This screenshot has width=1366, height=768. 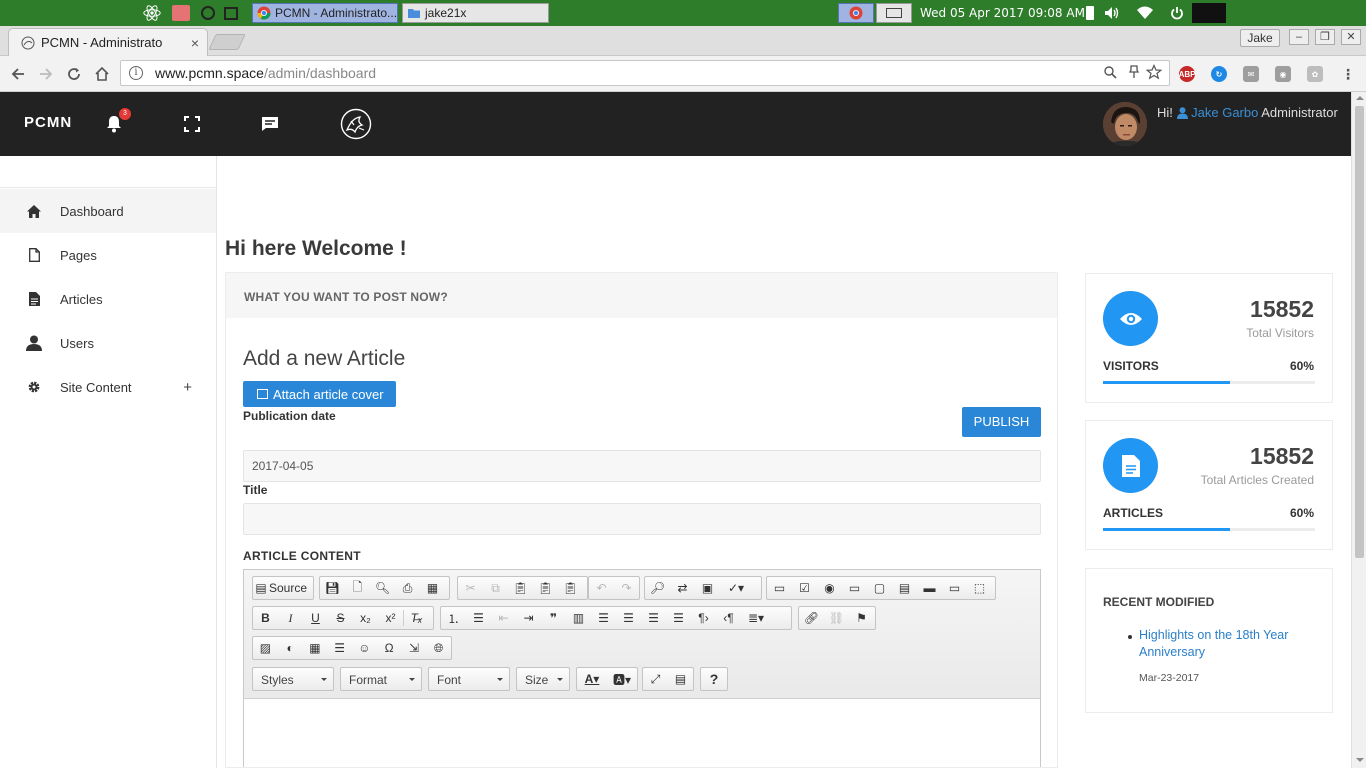 I want to click on table-icon: ▦, so click(x=315, y=648).